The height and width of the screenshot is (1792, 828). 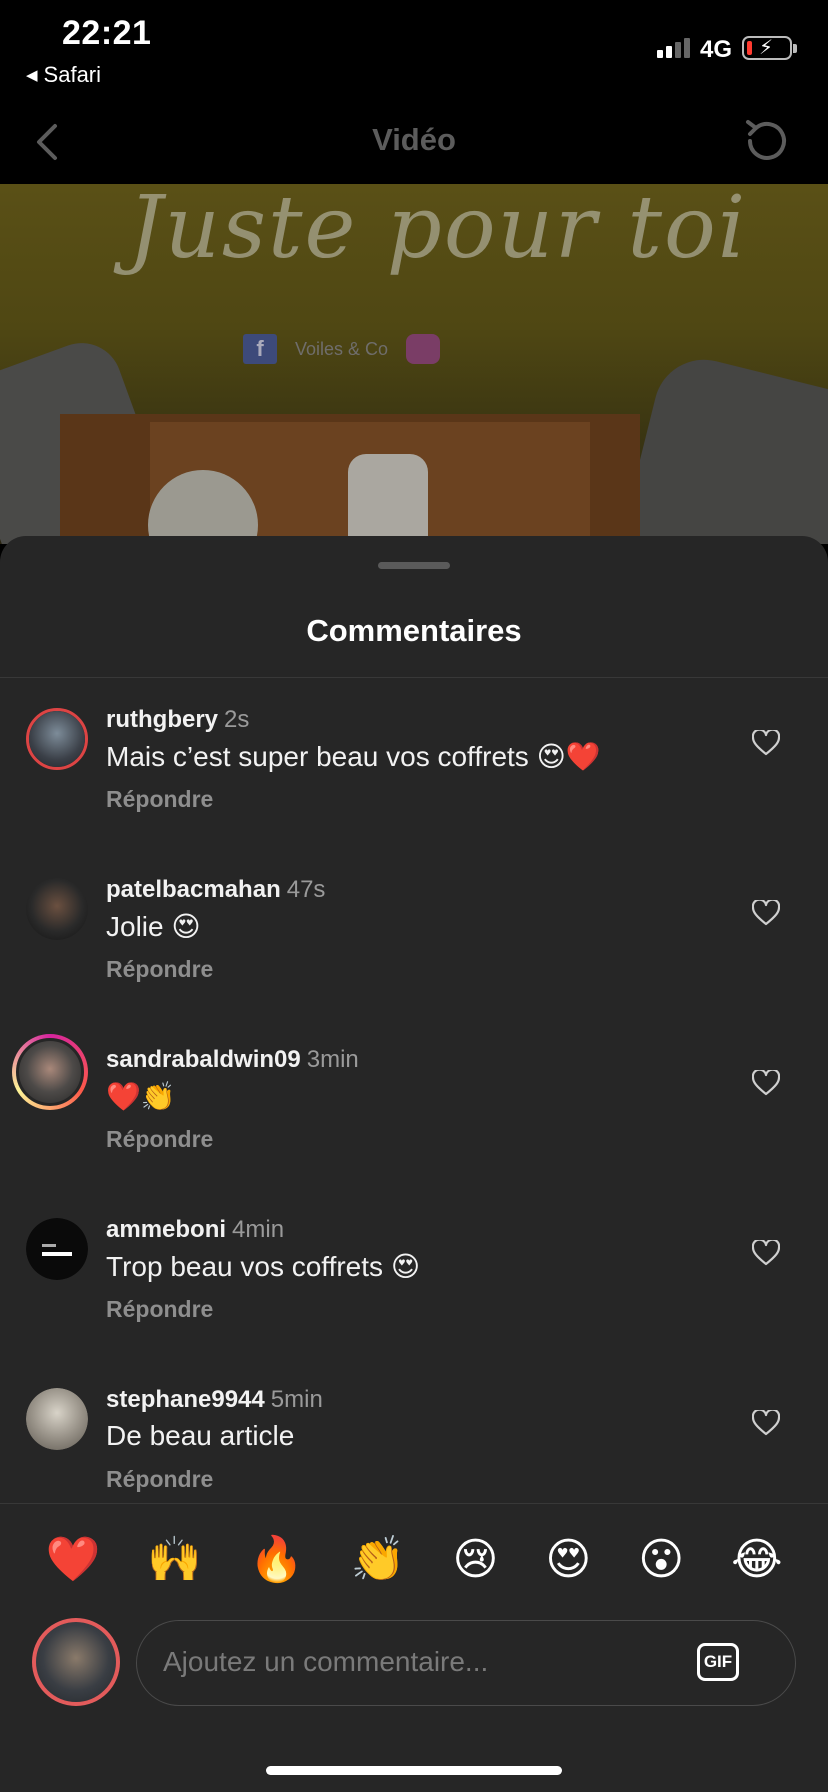 What do you see at coordinates (107, 33) in the screenshot?
I see `status-time: 22:21` at bounding box center [107, 33].